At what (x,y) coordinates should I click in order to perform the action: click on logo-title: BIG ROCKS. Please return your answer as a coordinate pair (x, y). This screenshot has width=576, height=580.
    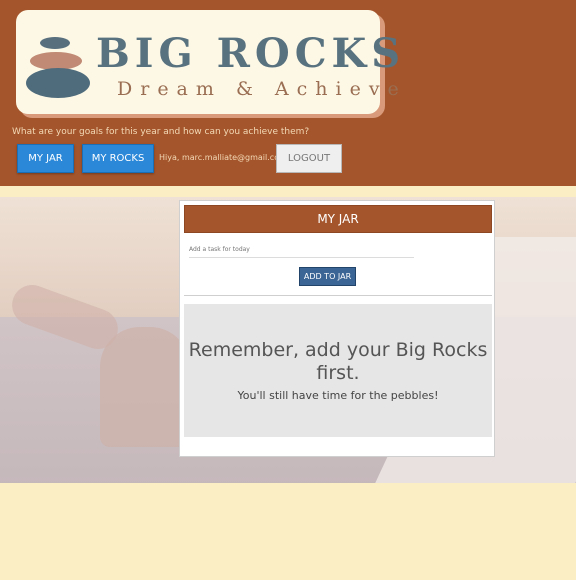
    Looking at the image, I should click on (251, 53).